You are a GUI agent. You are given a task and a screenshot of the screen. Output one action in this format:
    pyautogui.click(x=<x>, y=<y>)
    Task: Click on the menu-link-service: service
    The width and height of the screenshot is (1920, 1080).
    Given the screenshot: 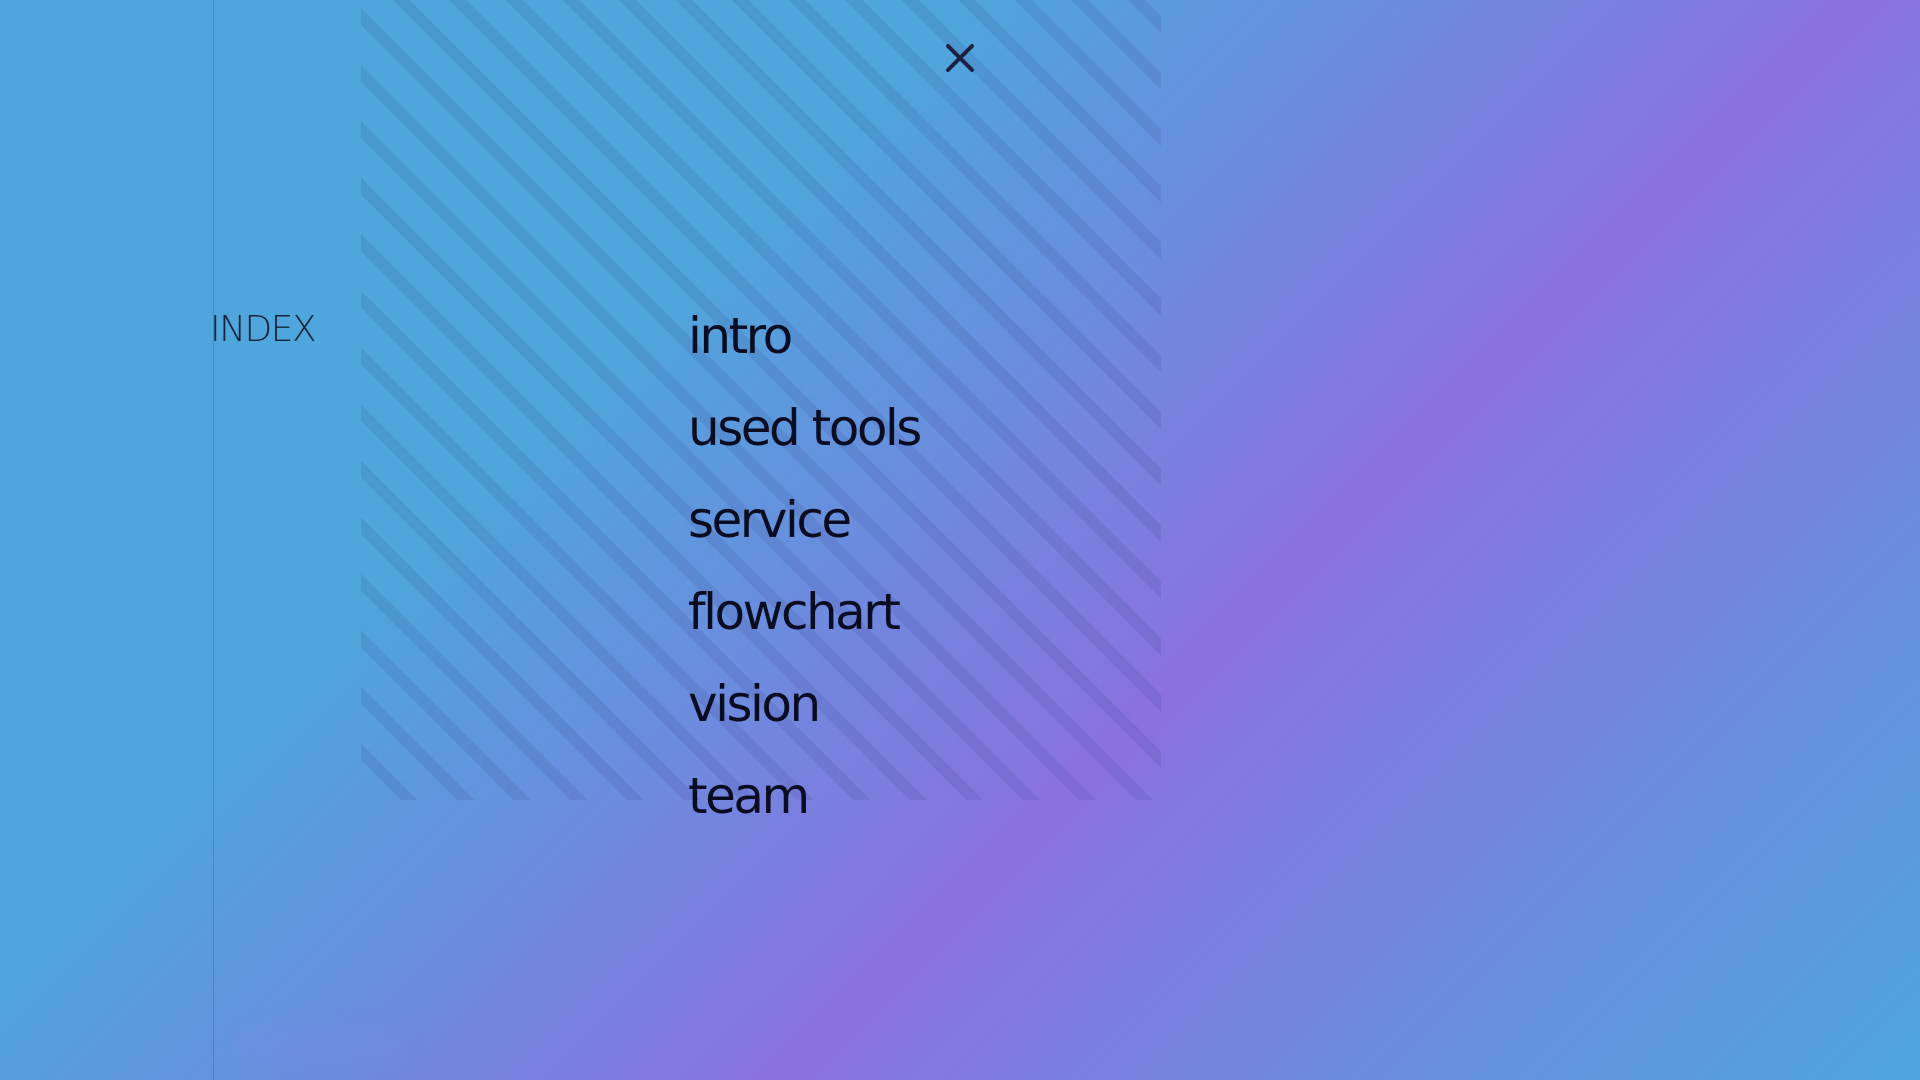 What is the action you would take?
    pyautogui.click(x=770, y=520)
    